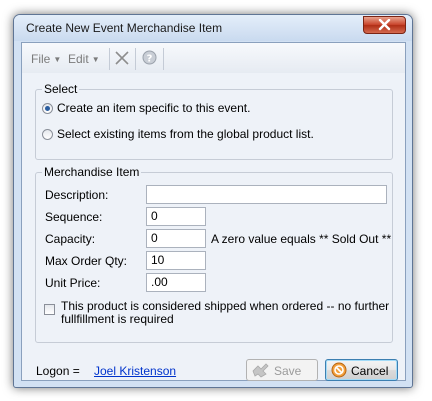  Describe the element at coordinates (370, 371) in the screenshot. I see `cancel-button-label: Cancel` at that location.